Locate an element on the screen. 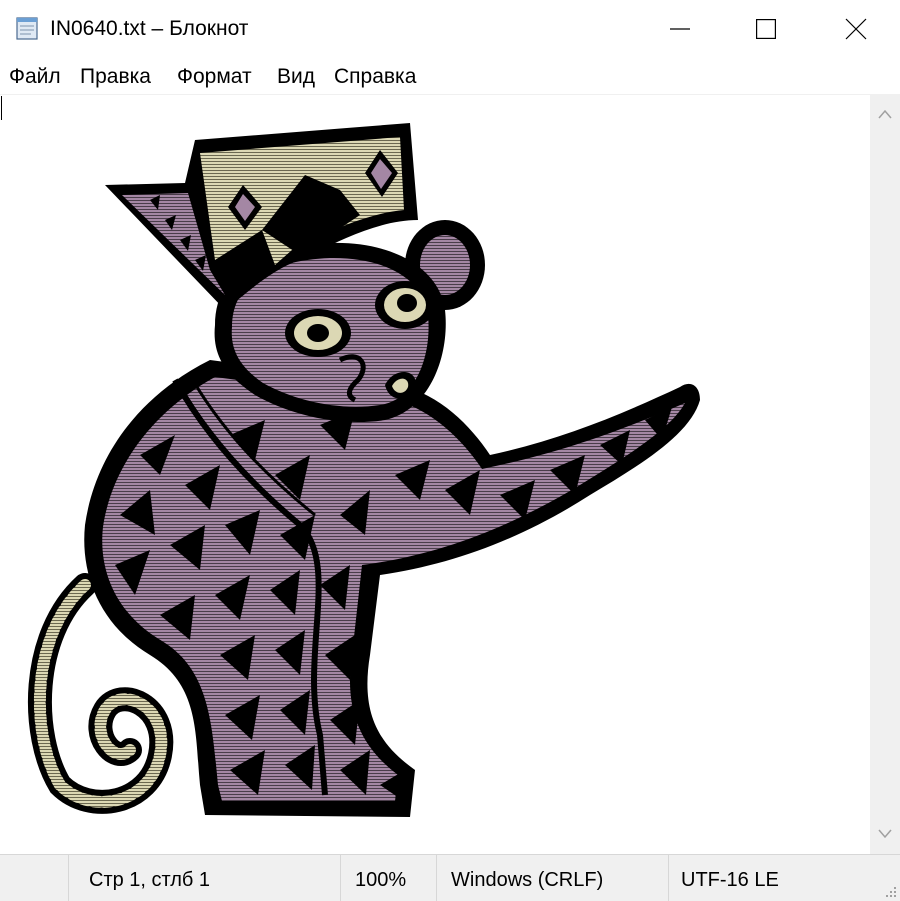 The height and width of the screenshot is (901, 900). status-line-ending: Windows (CRLF) is located at coordinates (527, 880).